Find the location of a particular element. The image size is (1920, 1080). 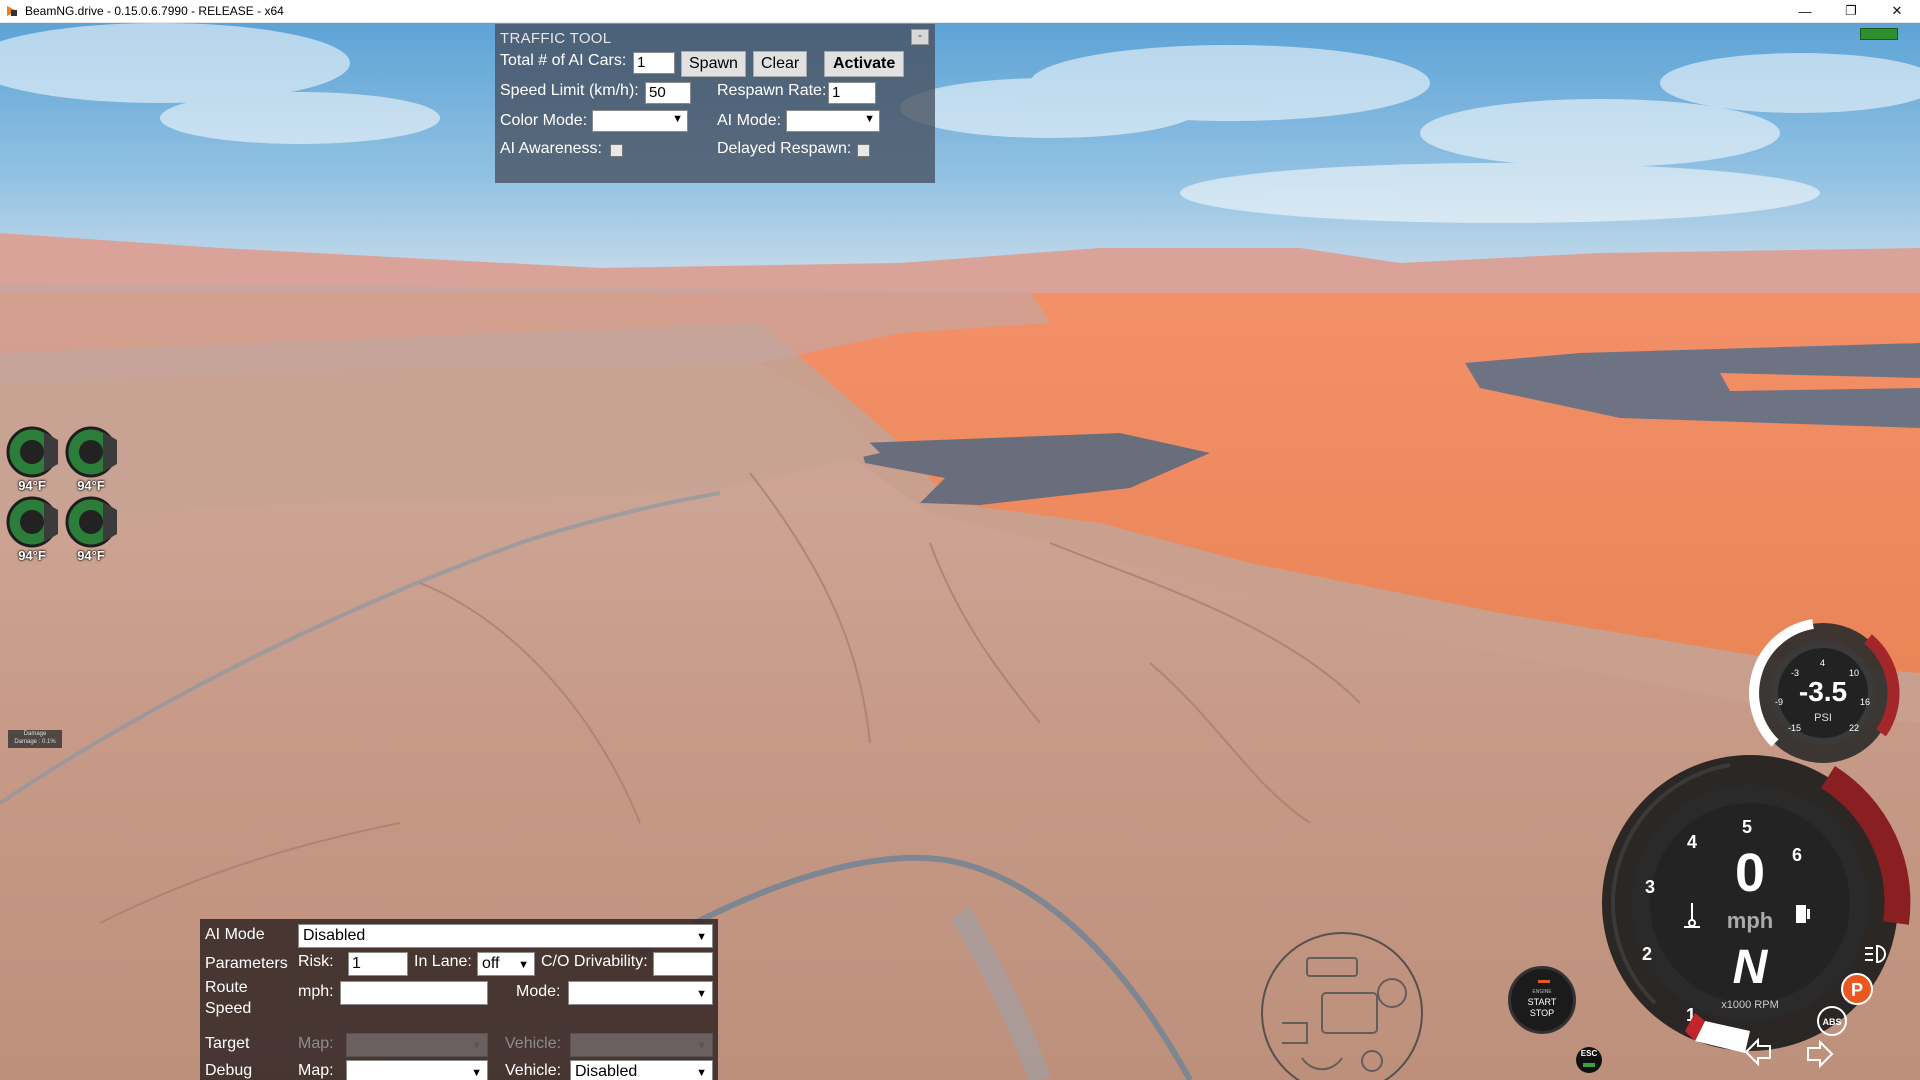

mph-label: mph: is located at coordinates (316, 991).